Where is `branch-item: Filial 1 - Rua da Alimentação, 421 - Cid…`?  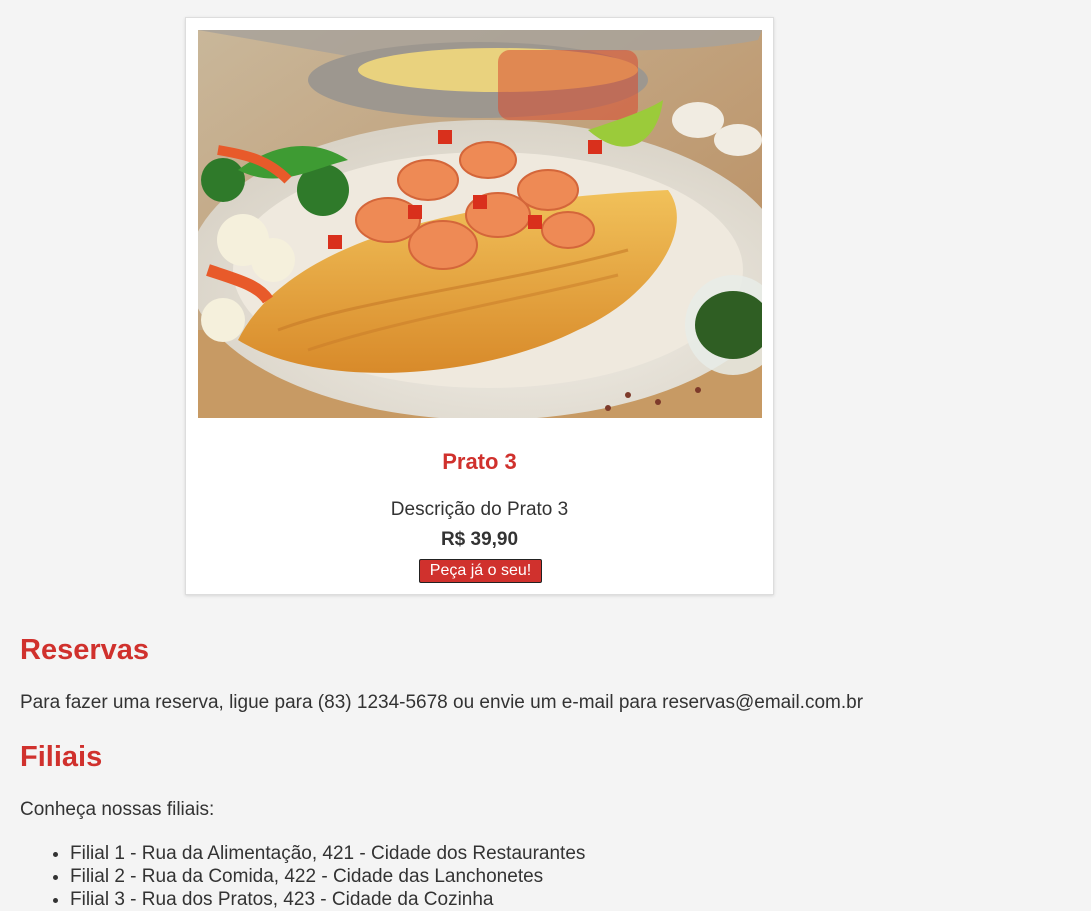
branch-item: Filial 1 - Rua da Alimentação, 421 - Cid… is located at coordinates (327, 853).